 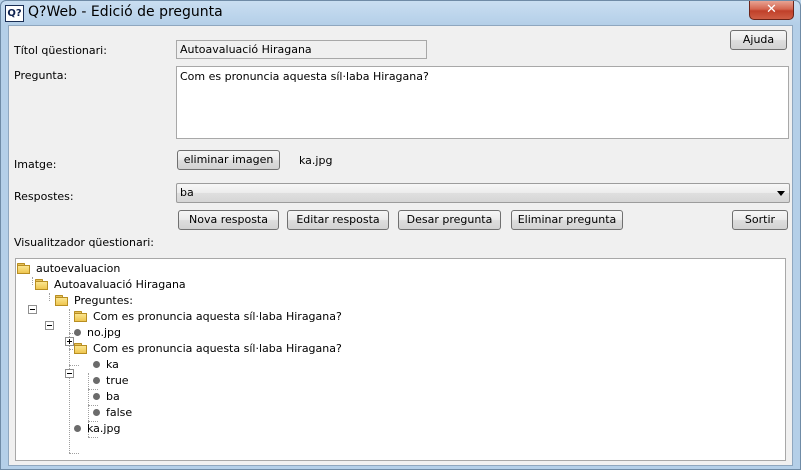 I want to click on tree-node-label: no.jpg, so click(x=104, y=332).